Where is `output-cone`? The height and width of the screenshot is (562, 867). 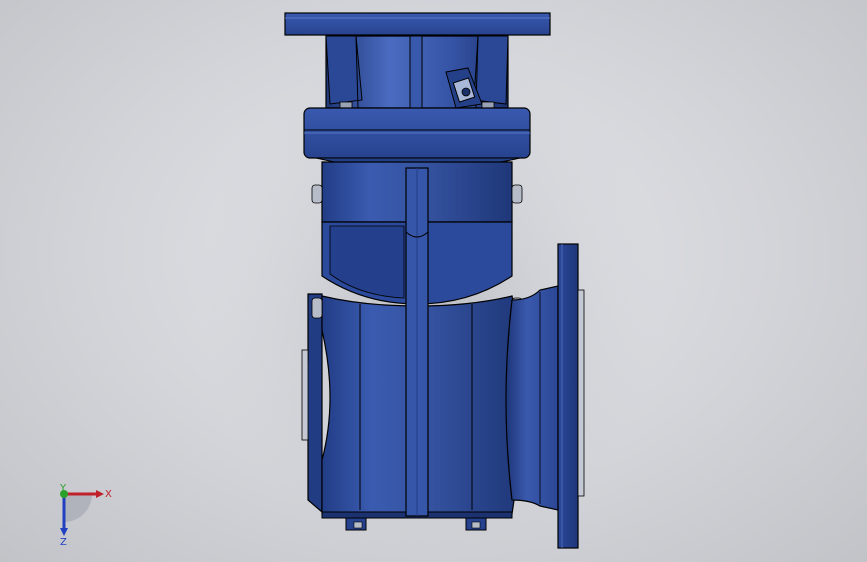
output-cone is located at coordinates (532, 398).